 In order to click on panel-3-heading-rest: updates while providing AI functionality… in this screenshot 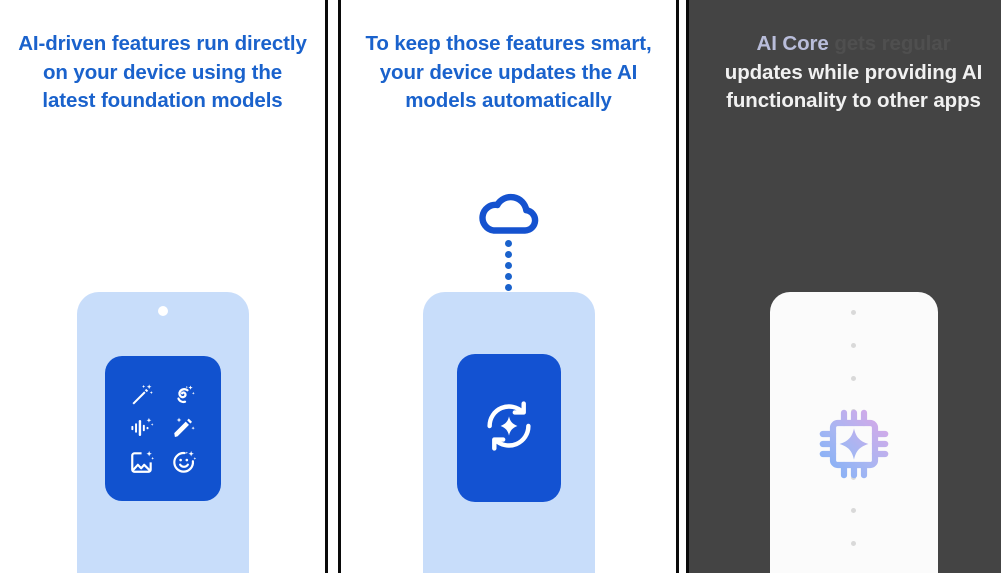, I will do `click(853, 86)`.